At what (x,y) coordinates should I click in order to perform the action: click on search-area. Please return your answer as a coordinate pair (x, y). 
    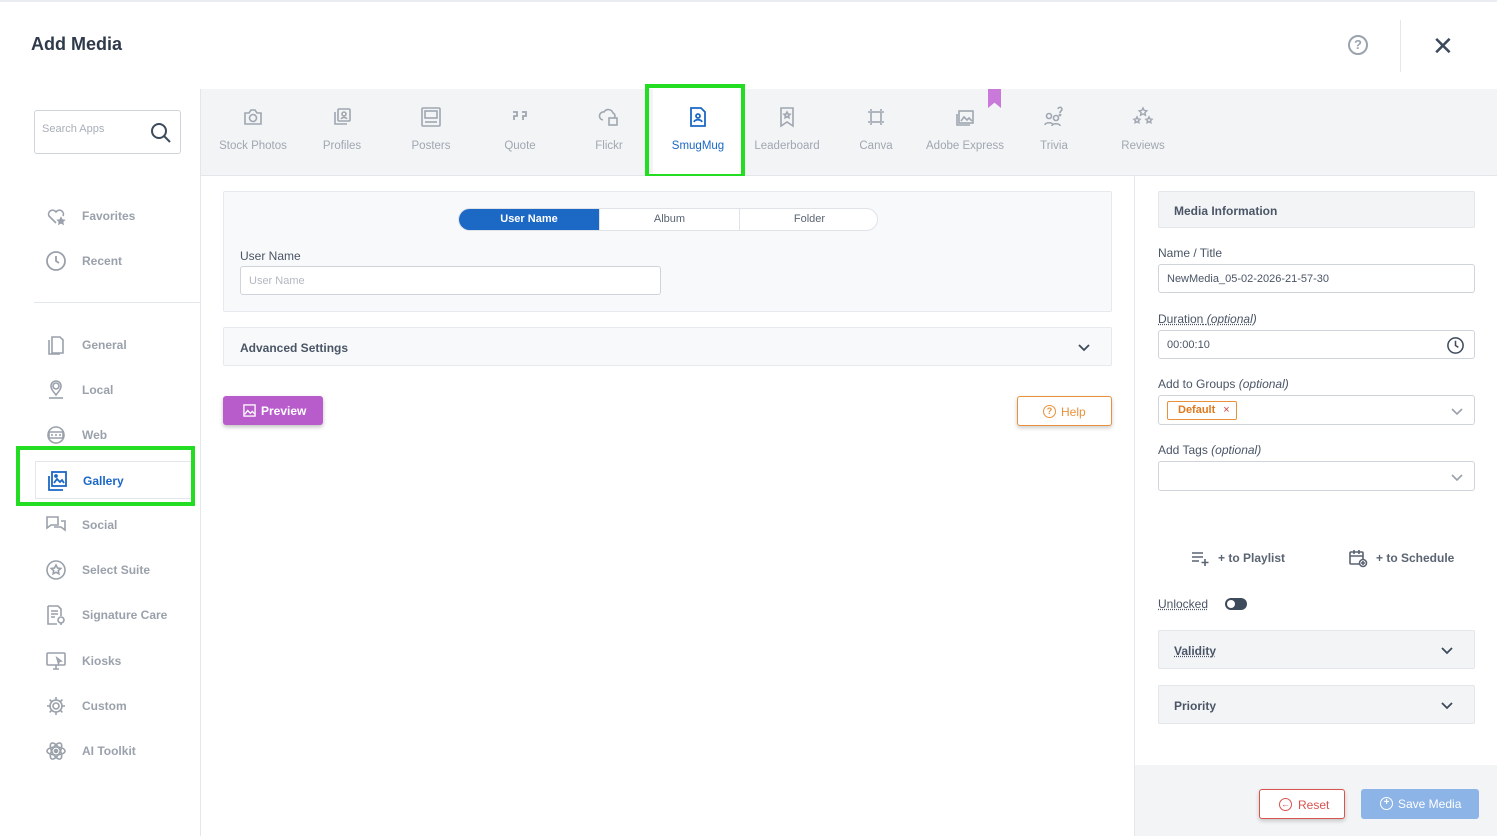
    Looking at the image, I should click on (100, 132).